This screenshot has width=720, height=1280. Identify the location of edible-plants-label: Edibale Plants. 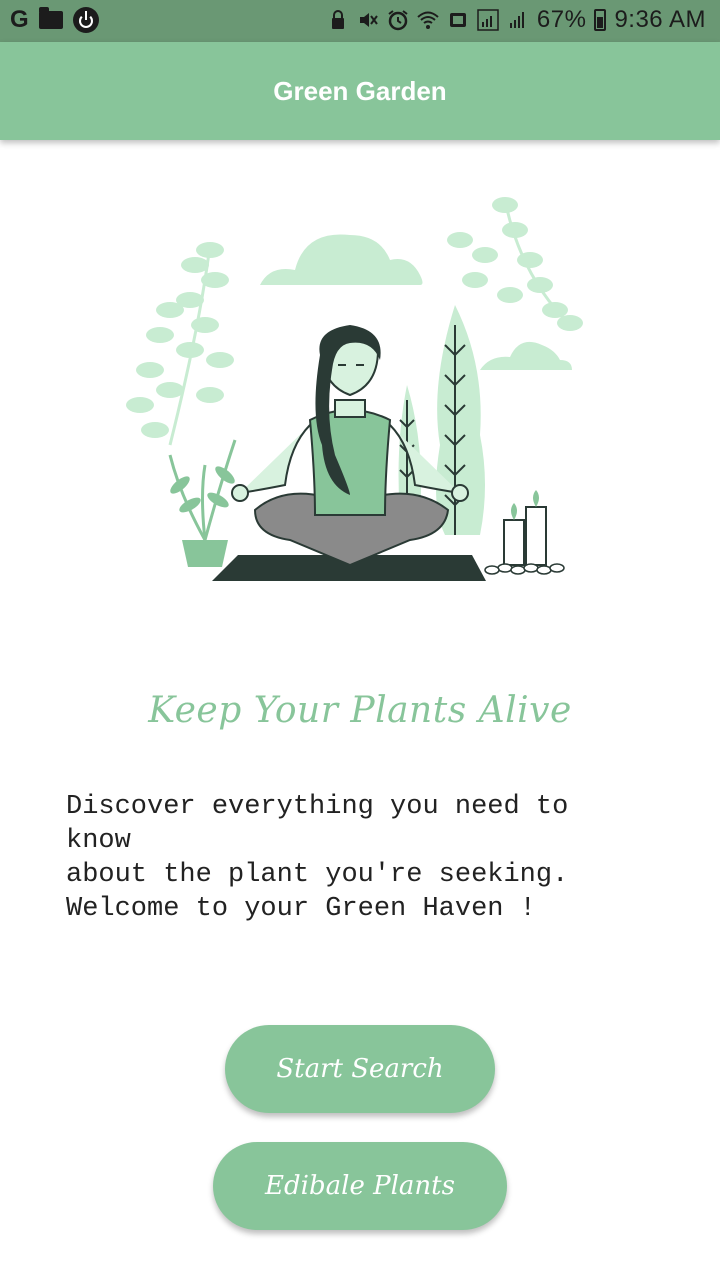
(360, 1186).